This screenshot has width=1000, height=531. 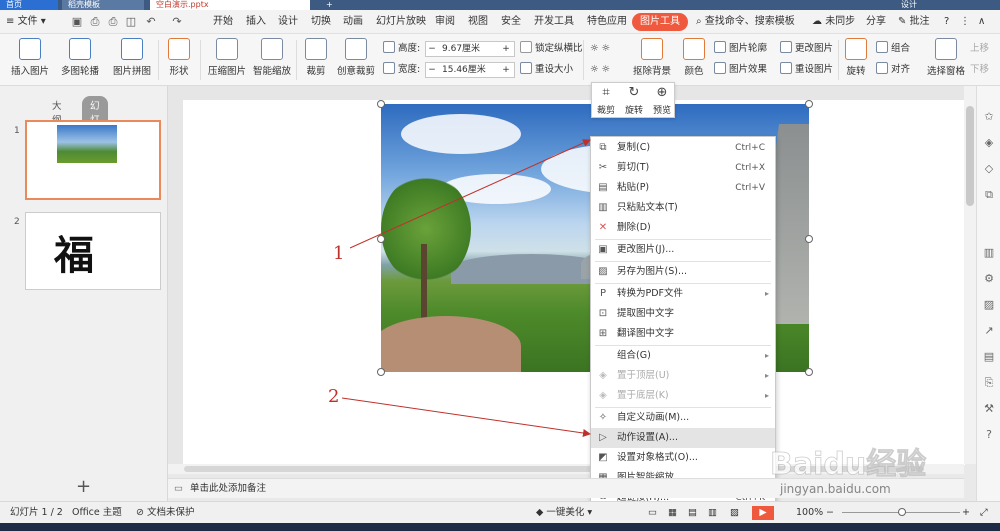 I want to click on insert-picture-button: 插入图片, so click(x=30, y=56).